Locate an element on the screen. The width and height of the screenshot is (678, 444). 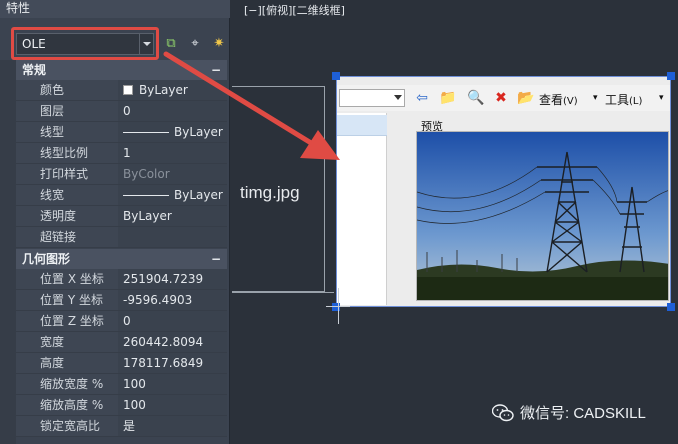
property-value: 是 is located at coordinates (129, 425).